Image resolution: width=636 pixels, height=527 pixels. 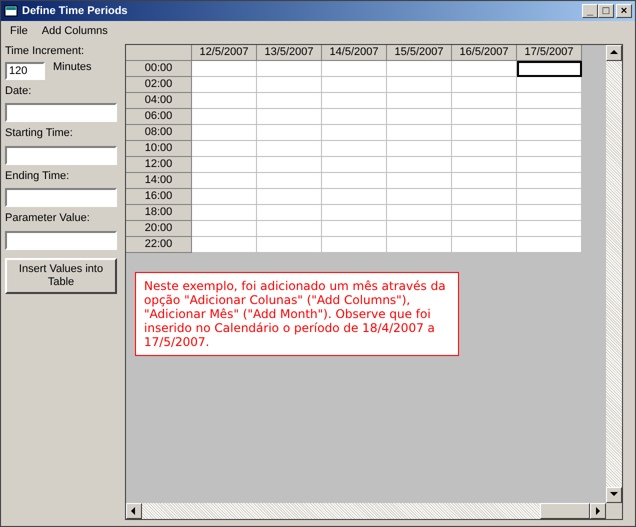 What do you see at coordinates (18, 91) in the screenshot?
I see `field-label: Date:` at bounding box center [18, 91].